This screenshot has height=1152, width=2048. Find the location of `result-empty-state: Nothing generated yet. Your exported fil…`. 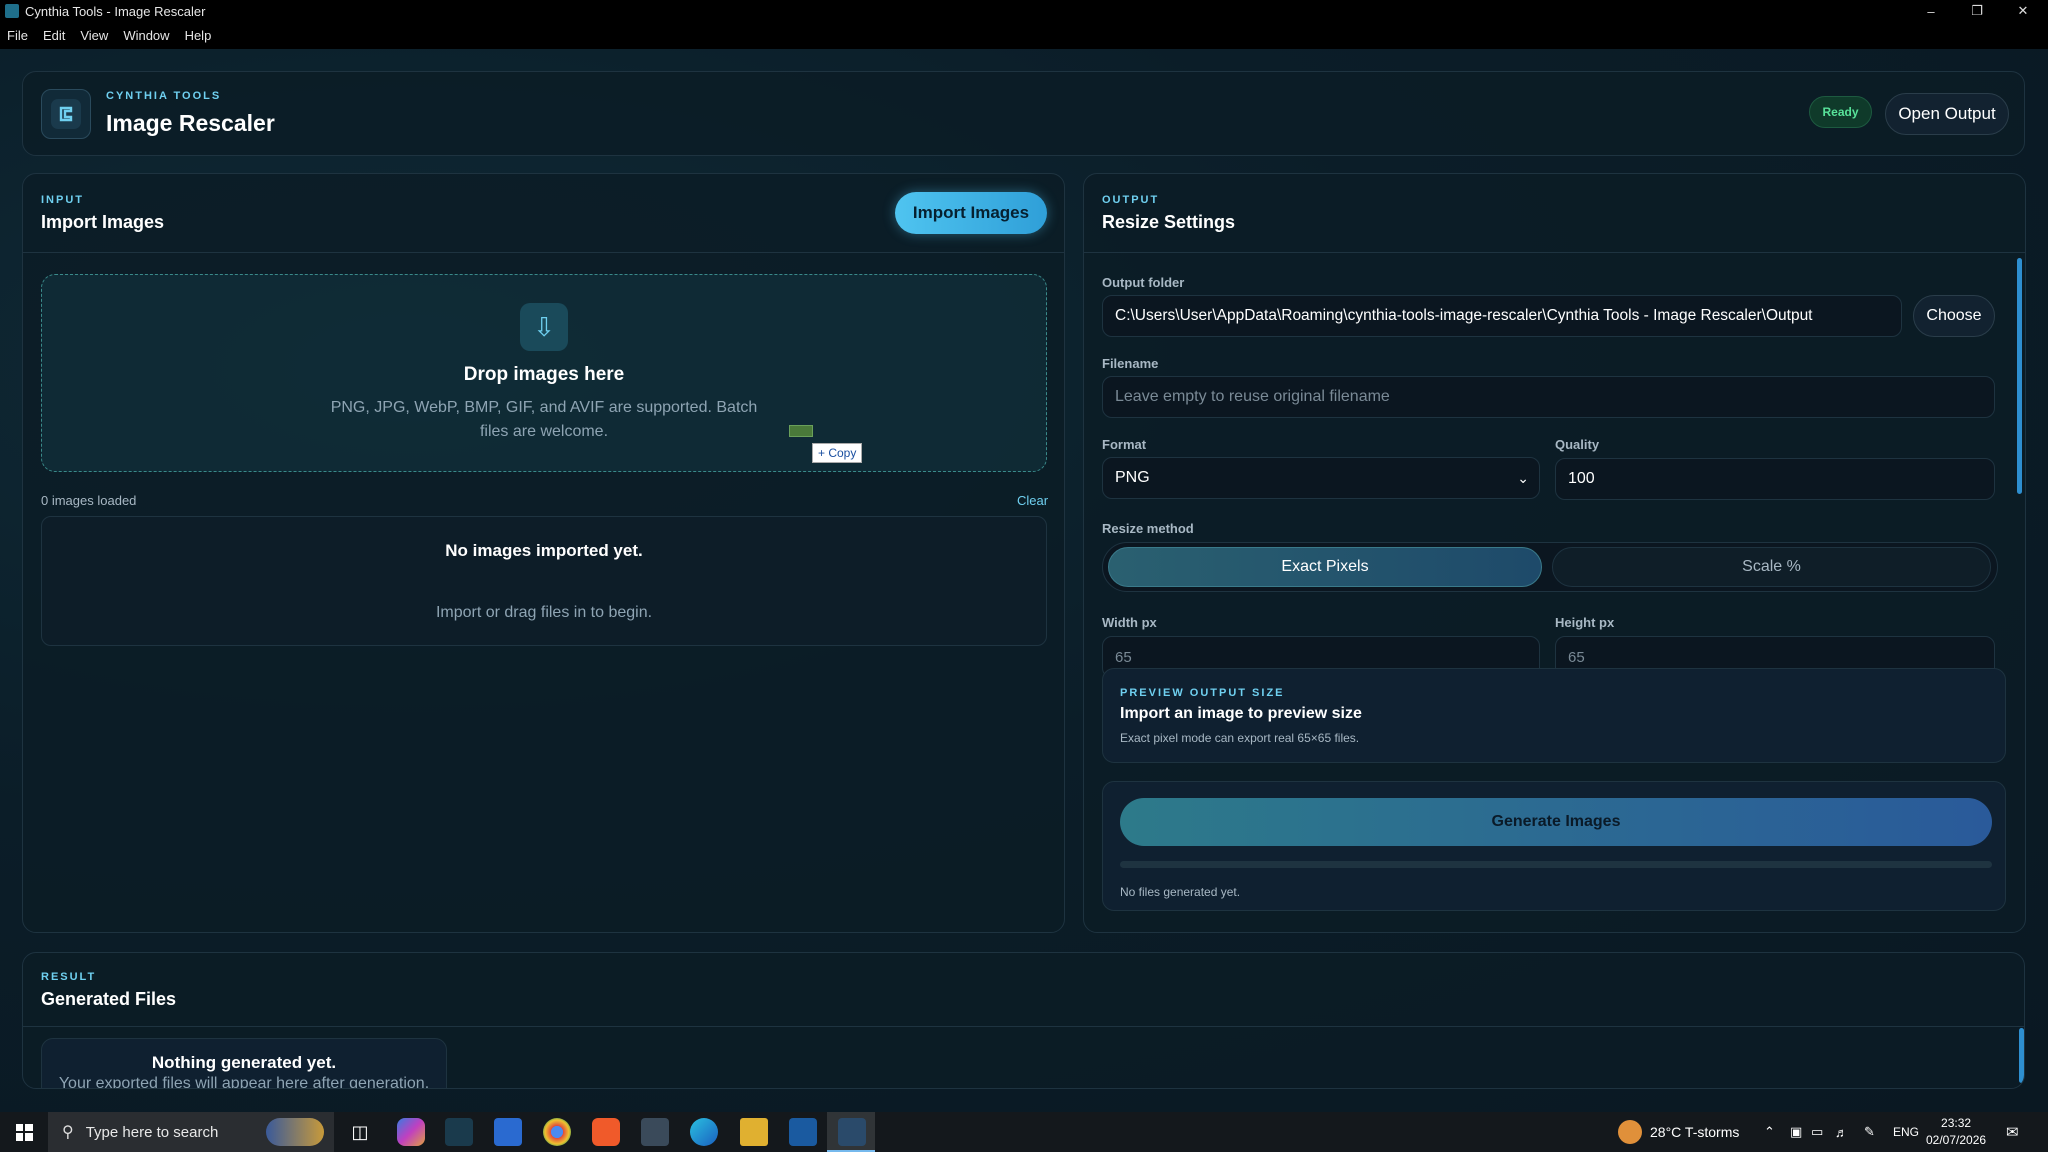

result-empty-state: Nothing generated yet. Your exported fil… is located at coordinates (244, 1063).